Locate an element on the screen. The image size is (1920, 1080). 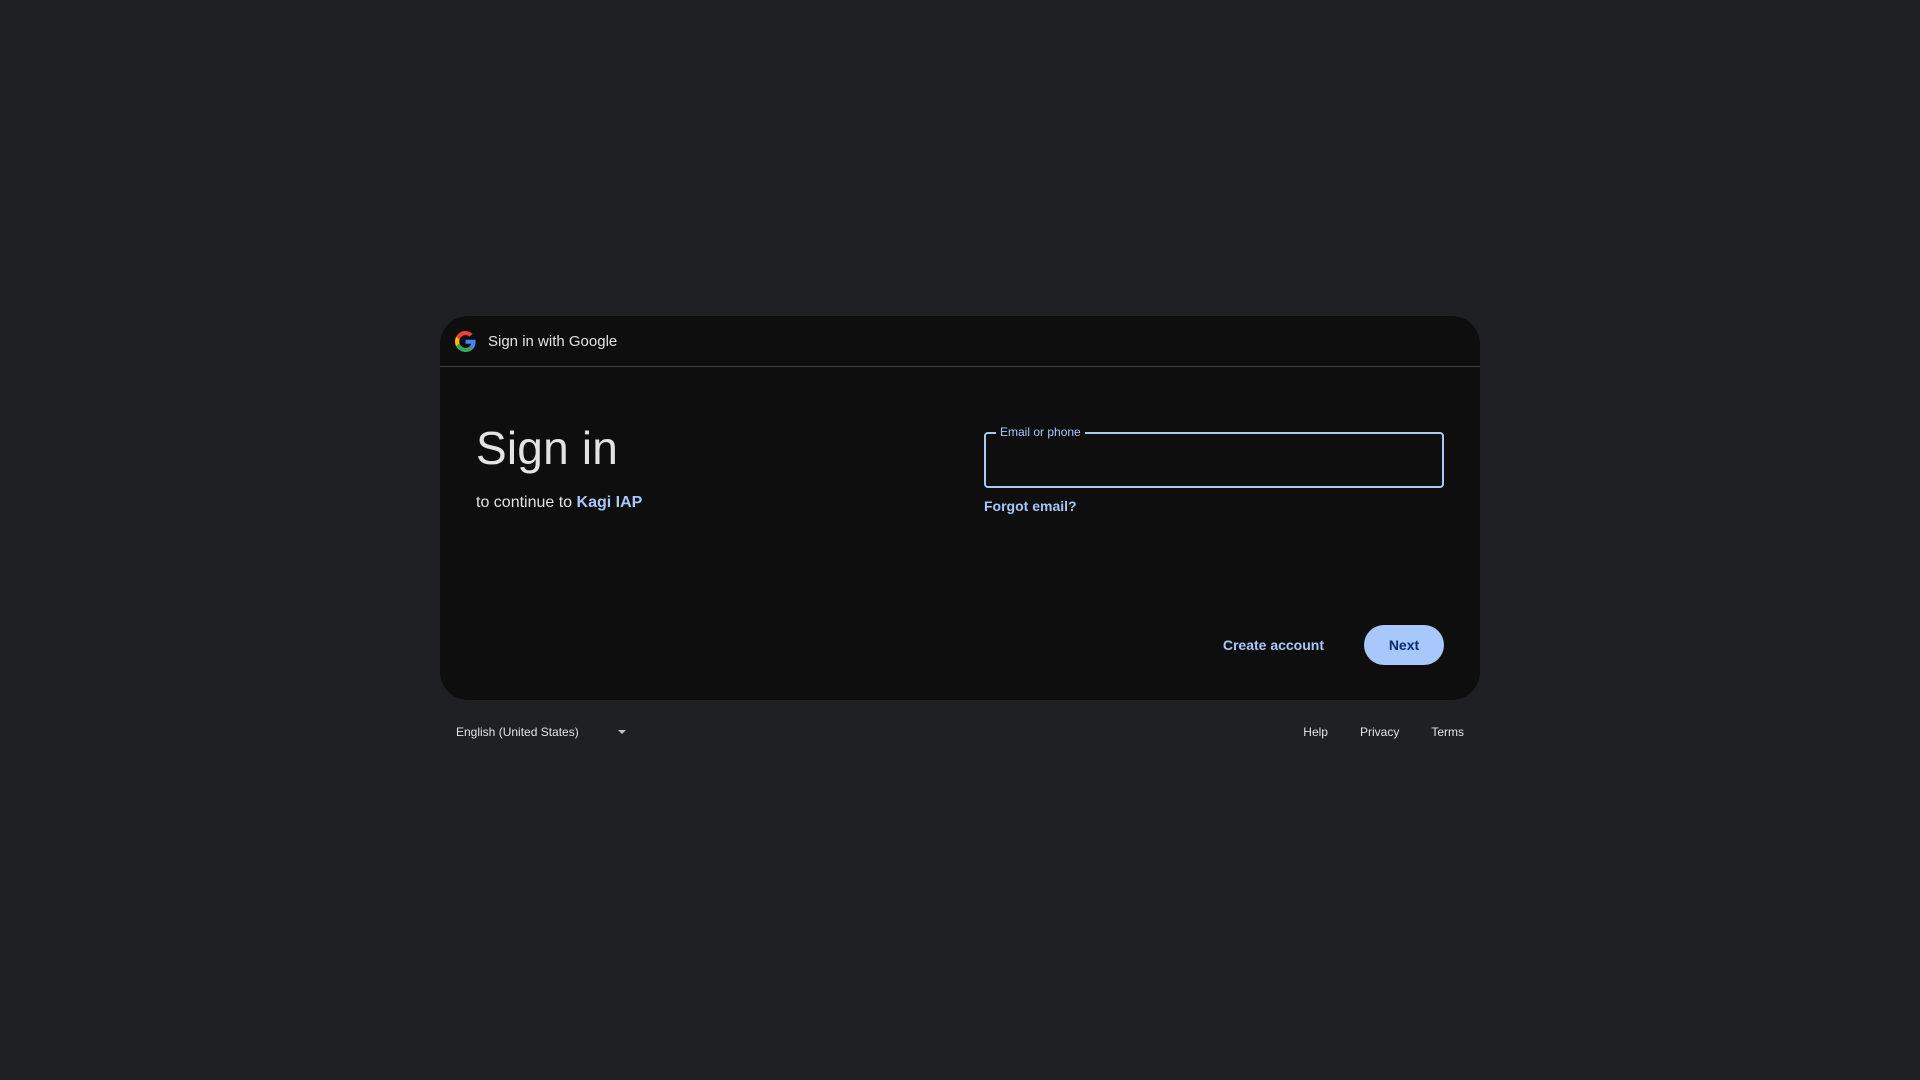
language-select: English (United States) is located at coordinates (533, 732).